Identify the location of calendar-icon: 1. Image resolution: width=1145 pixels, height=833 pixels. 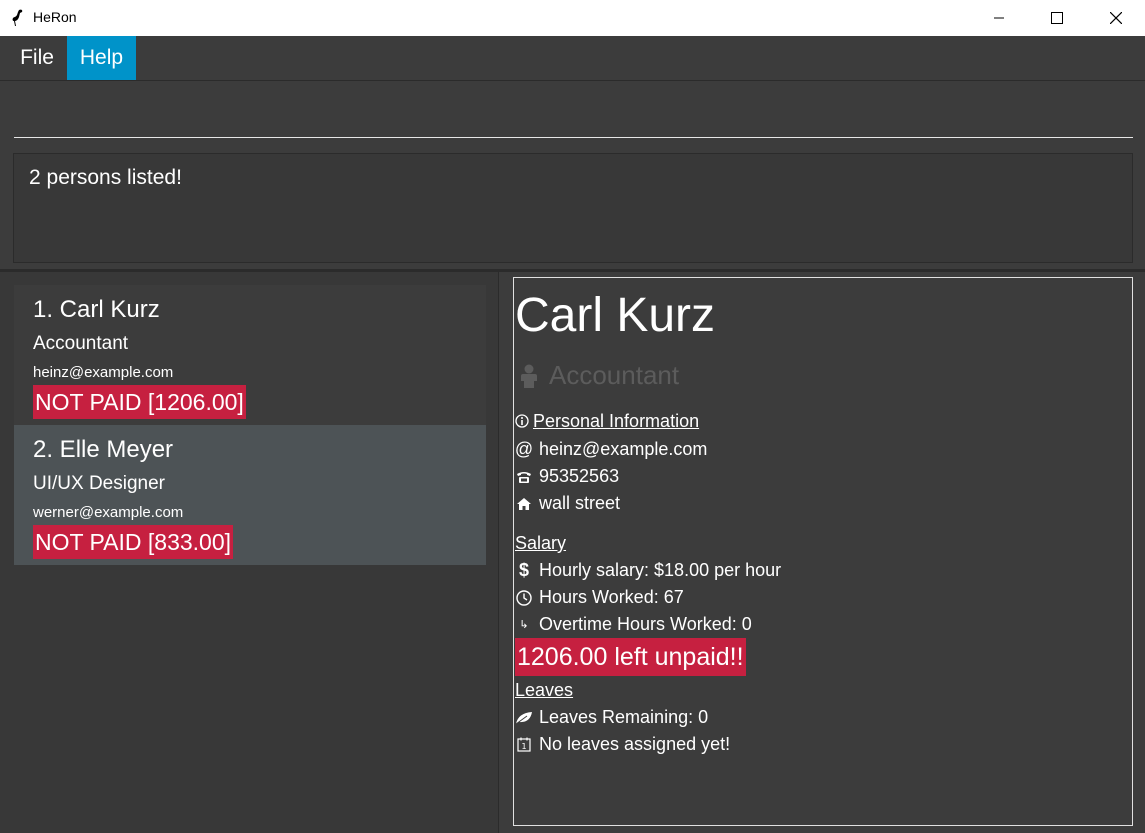
(524, 745).